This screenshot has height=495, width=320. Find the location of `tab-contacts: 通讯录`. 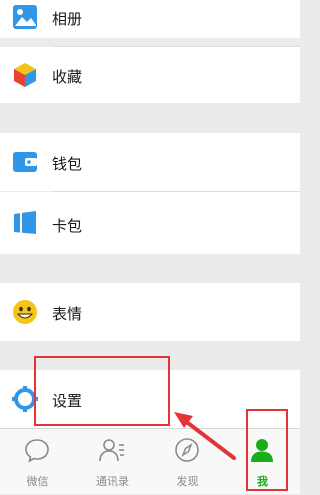

tab-contacts: 通讯录 is located at coordinates (112, 462).